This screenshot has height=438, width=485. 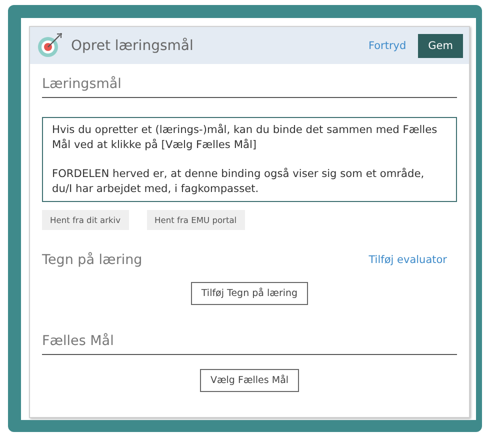 I want to click on save-button: Gem, so click(x=440, y=46).